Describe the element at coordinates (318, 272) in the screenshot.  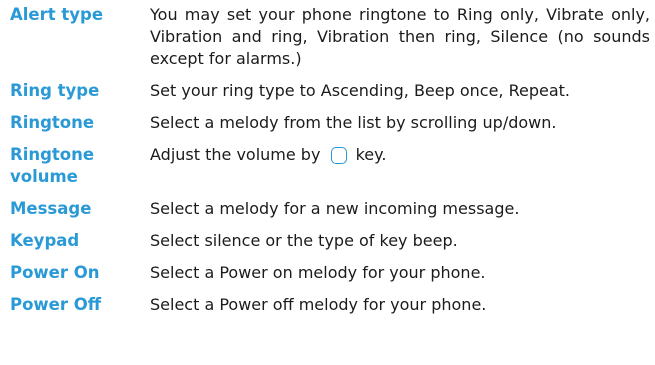
I see `setting-description: Select a Power on melody for your phone.` at that location.